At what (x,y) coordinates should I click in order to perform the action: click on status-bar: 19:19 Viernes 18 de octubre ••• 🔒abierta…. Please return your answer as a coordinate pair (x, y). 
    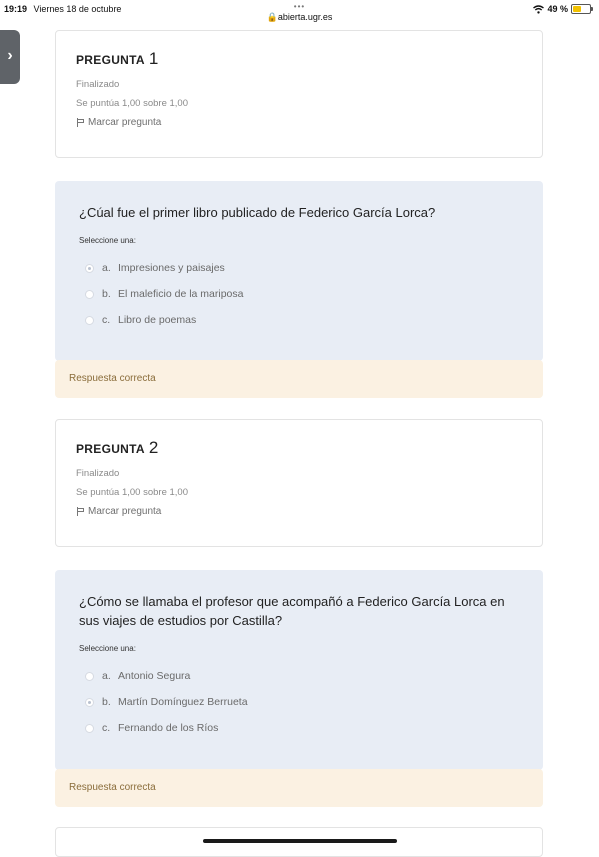
    Looking at the image, I should click on (299, 13).